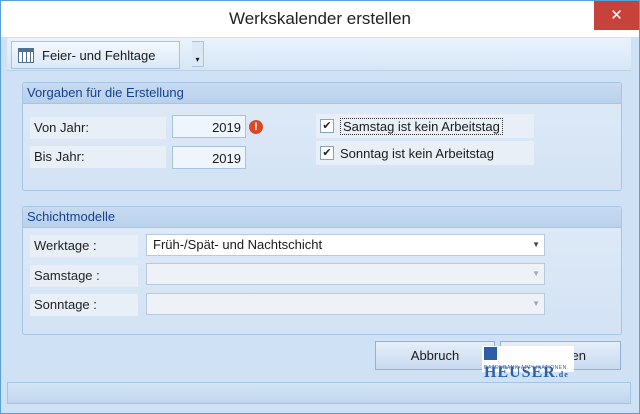  Describe the element at coordinates (84, 276) in the screenshot. I see `samstage-label: Samstage :` at that location.